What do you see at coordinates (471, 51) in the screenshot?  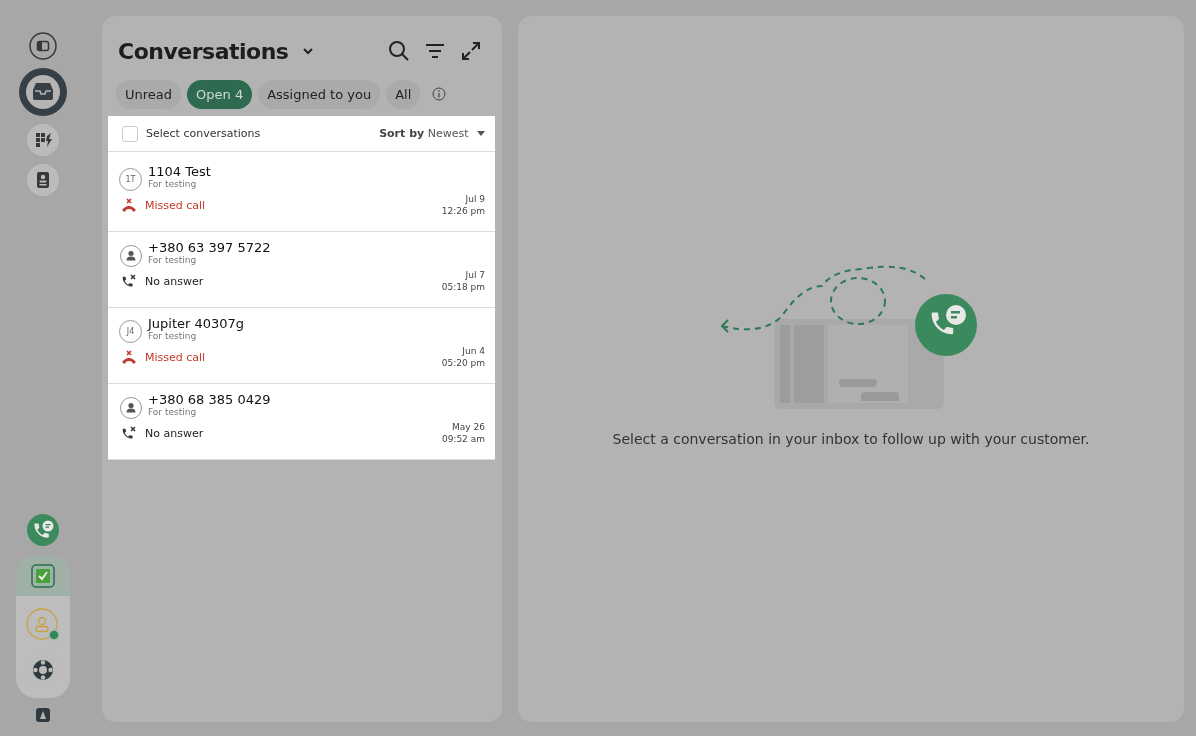 I see `expand-icon` at bounding box center [471, 51].